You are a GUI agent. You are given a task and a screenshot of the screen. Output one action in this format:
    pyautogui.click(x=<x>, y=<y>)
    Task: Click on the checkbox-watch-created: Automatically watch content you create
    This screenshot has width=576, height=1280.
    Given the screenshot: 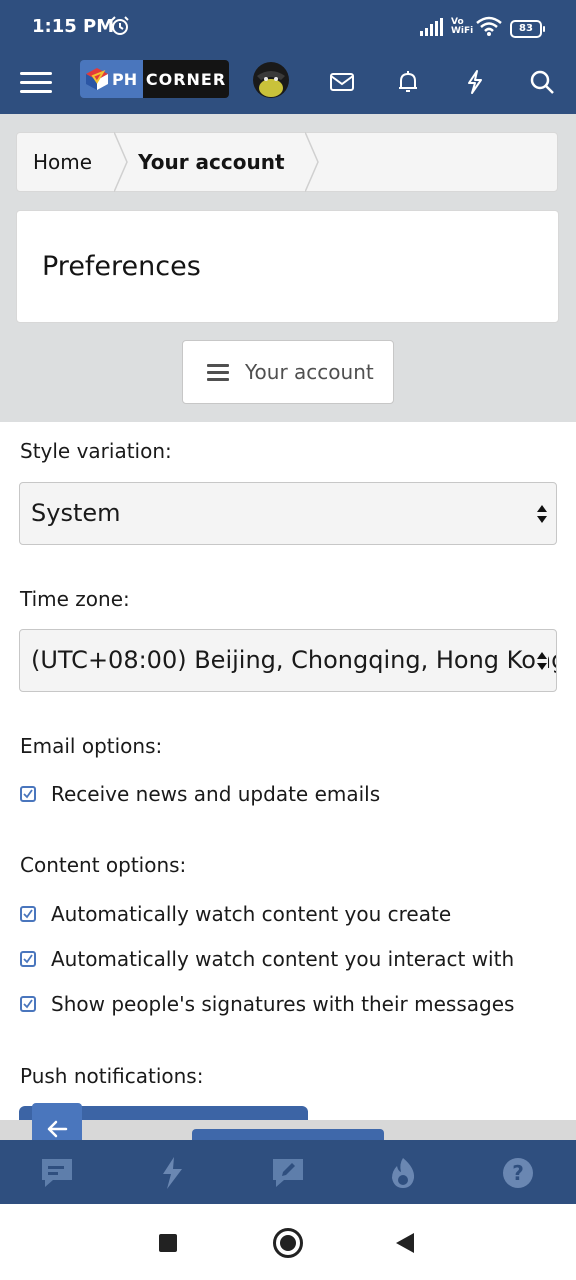 What is the action you would take?
    pyautogui.click(x=235, y=914)
    